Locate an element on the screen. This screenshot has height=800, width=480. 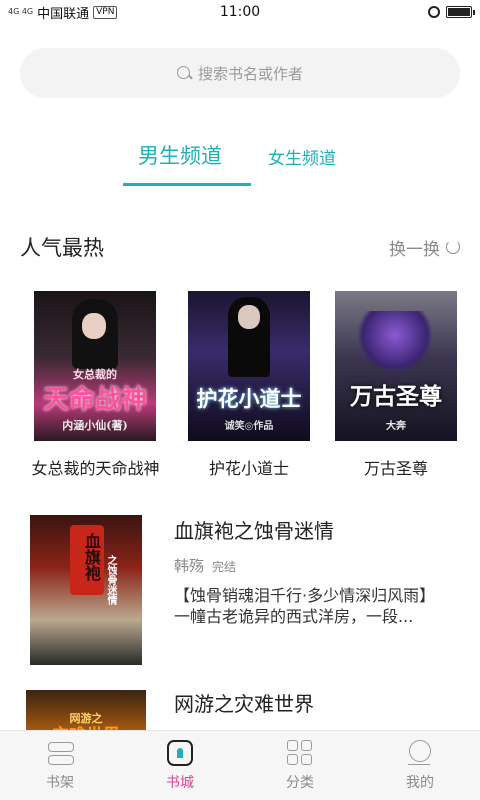
nav-label: 书城 is located at coordinates (180, 782).